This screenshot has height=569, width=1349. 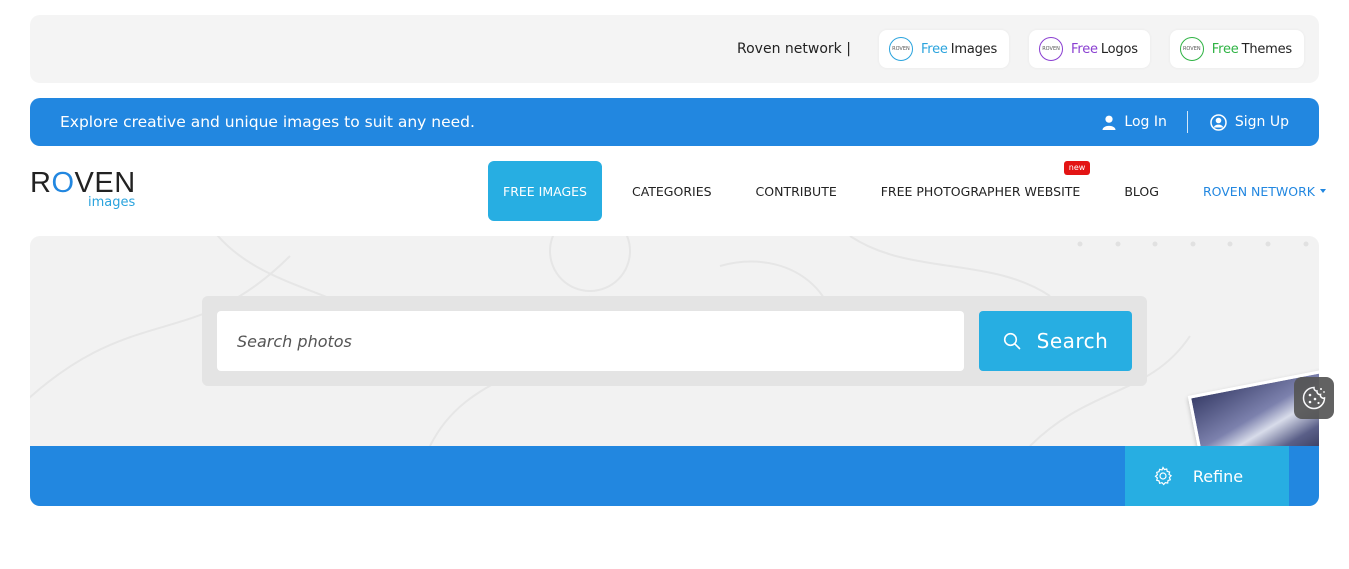 I want to click on search-button: Search, so click(x=1055, y=341).